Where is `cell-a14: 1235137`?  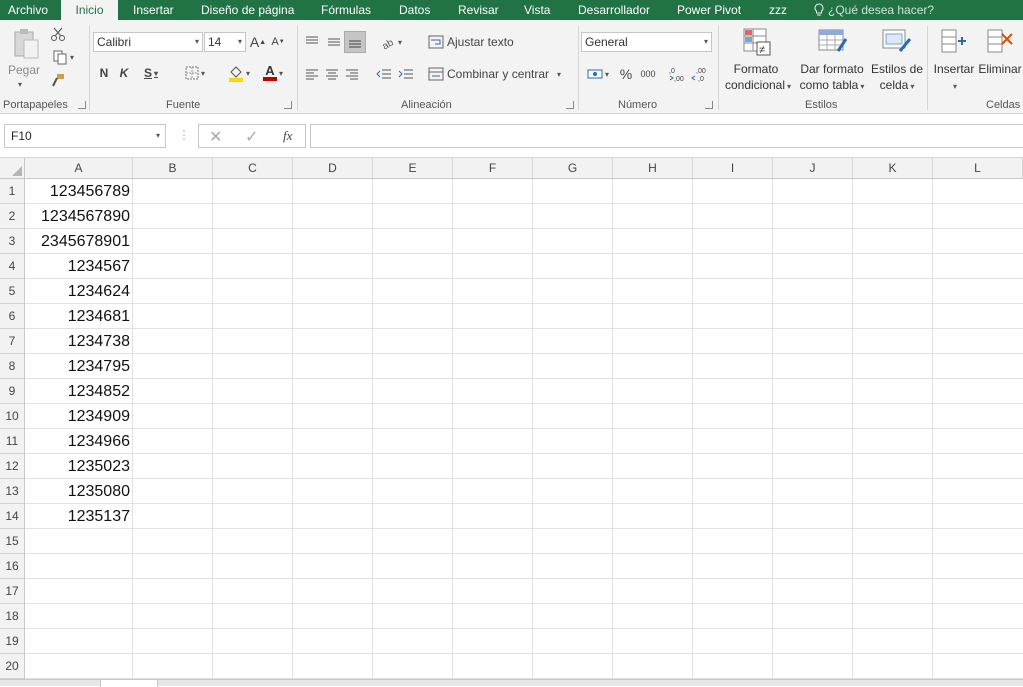 cell-a14: 1235137 is located at coordinates (79, 516).